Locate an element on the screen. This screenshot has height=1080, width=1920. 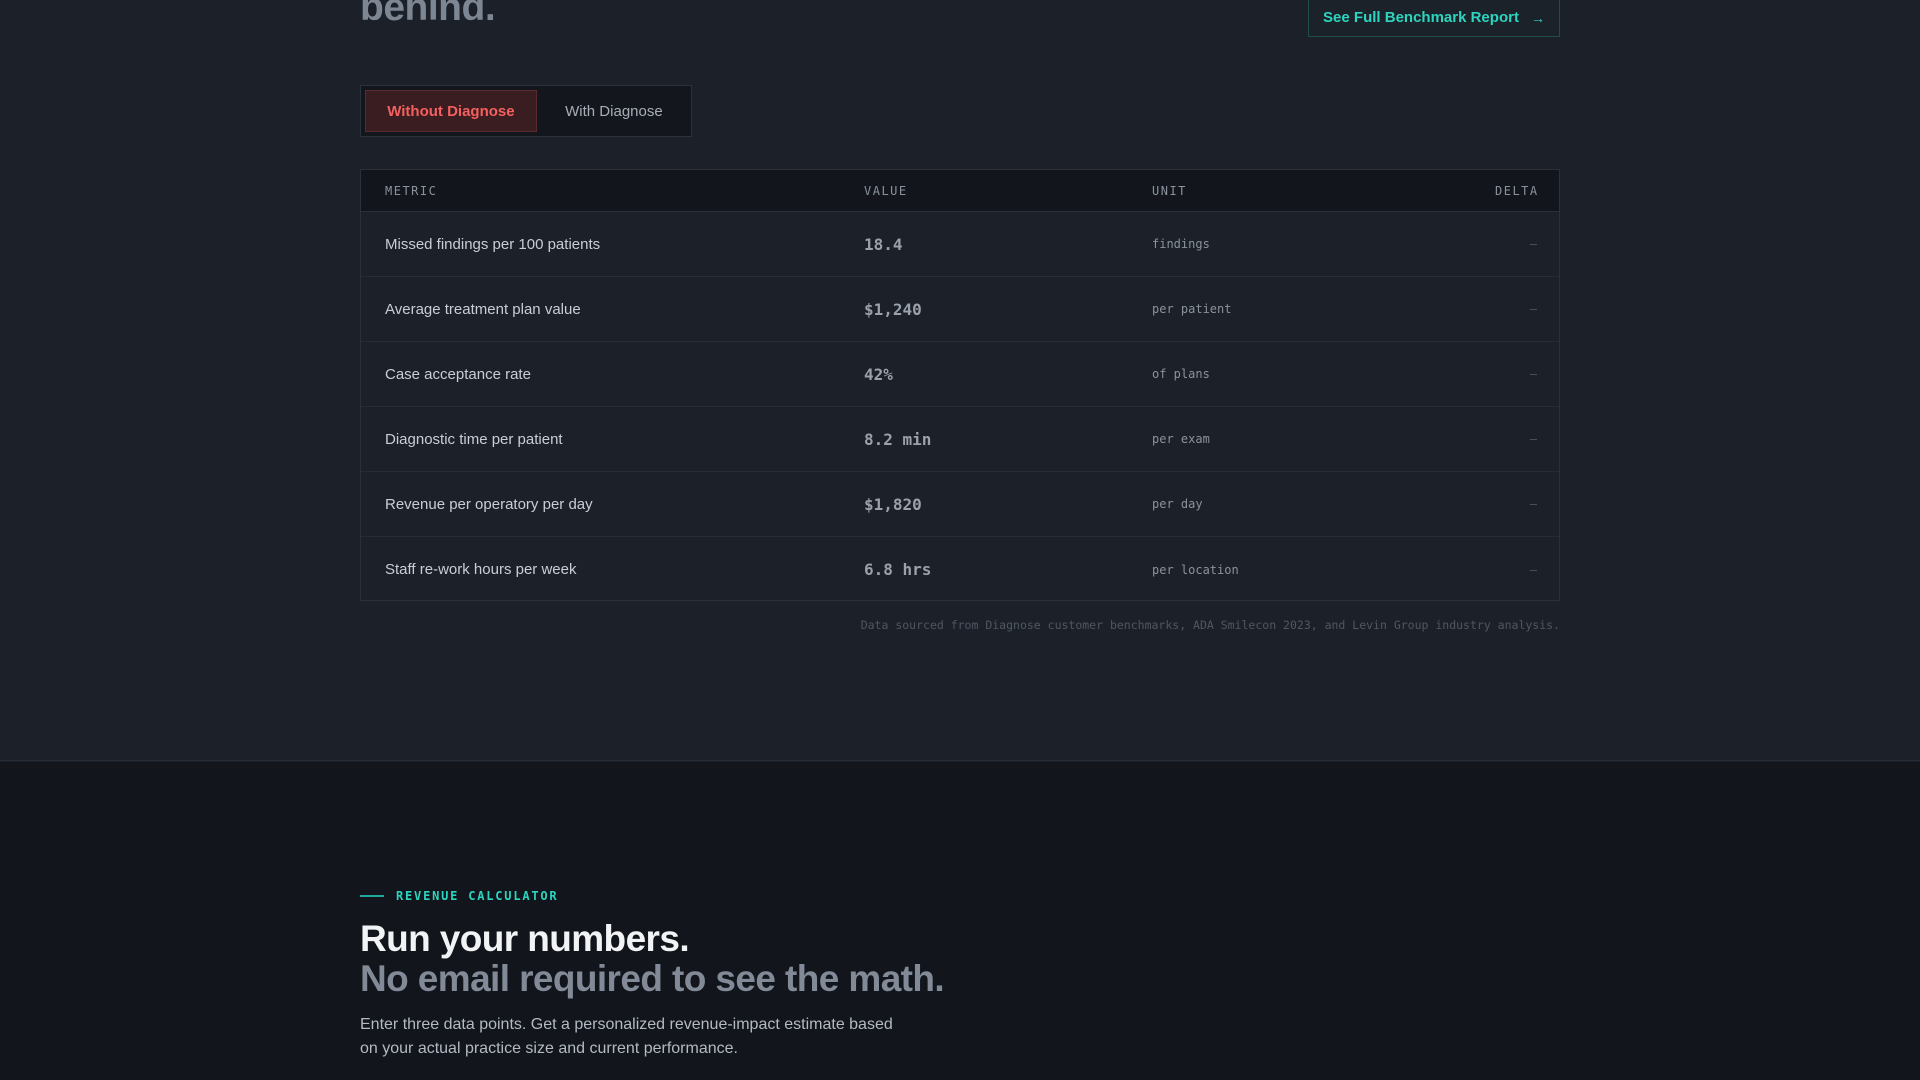
calculator-subtitle: No email required to see the math. is located at coordinates (652, 978).